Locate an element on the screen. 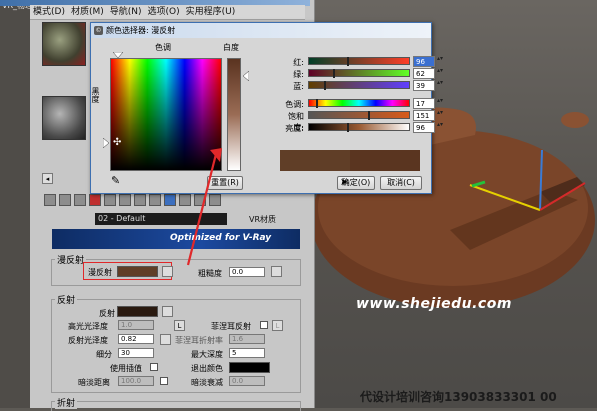 This screenshot has height=411, width=597. fresnel-label: 菲涅耳反射 is located at coordinates (231, 326).